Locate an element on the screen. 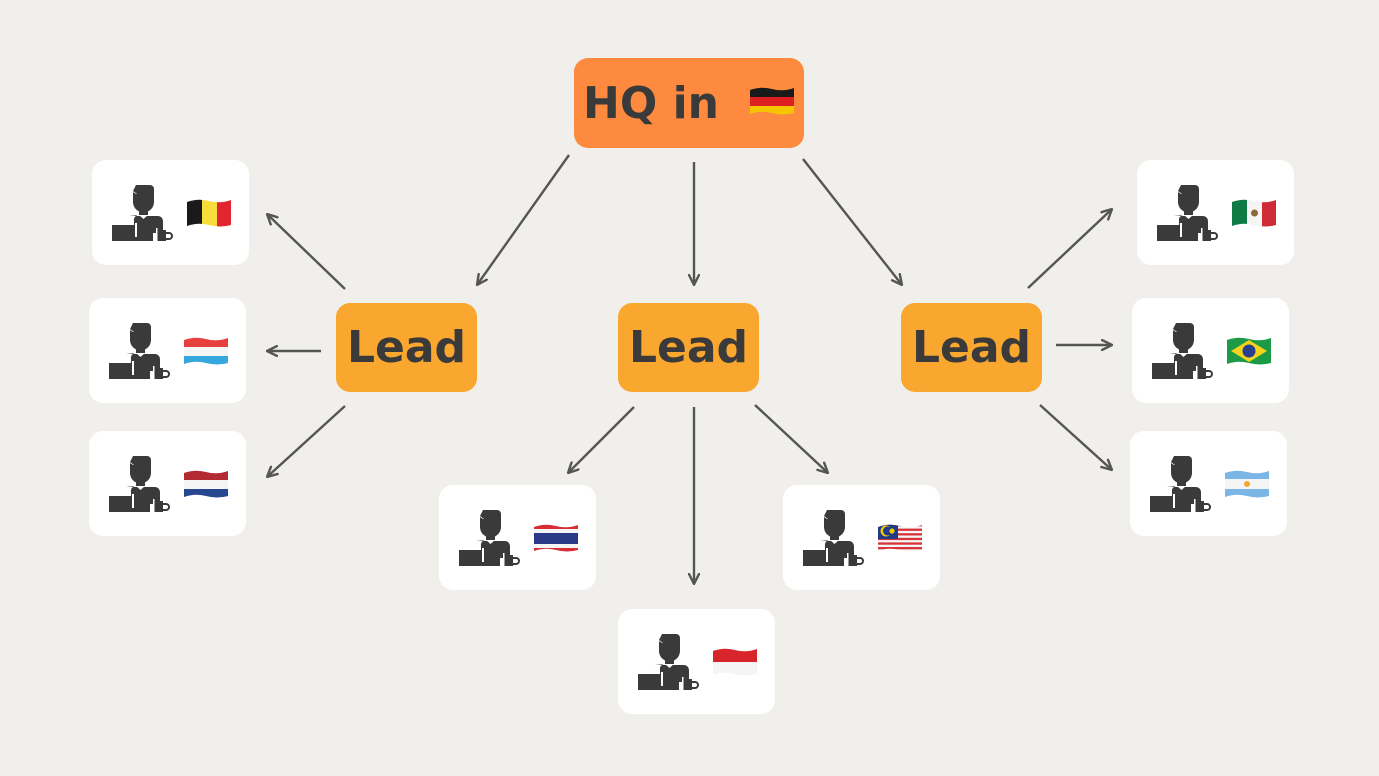  hq-label: HQ in is located at coordinates (651, 103).